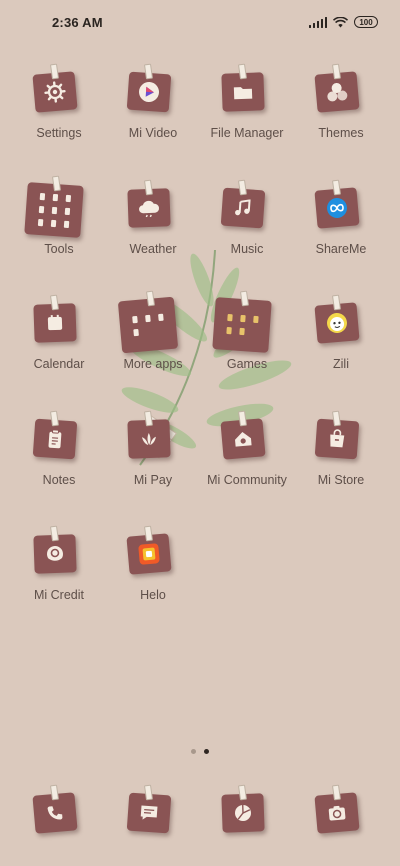 The width and height of the screenshot is (400, 866). What do you see at coordinates (247, 133) in the screenshot?
I see `app-label: File Manager` at bounding box center [247, 133].